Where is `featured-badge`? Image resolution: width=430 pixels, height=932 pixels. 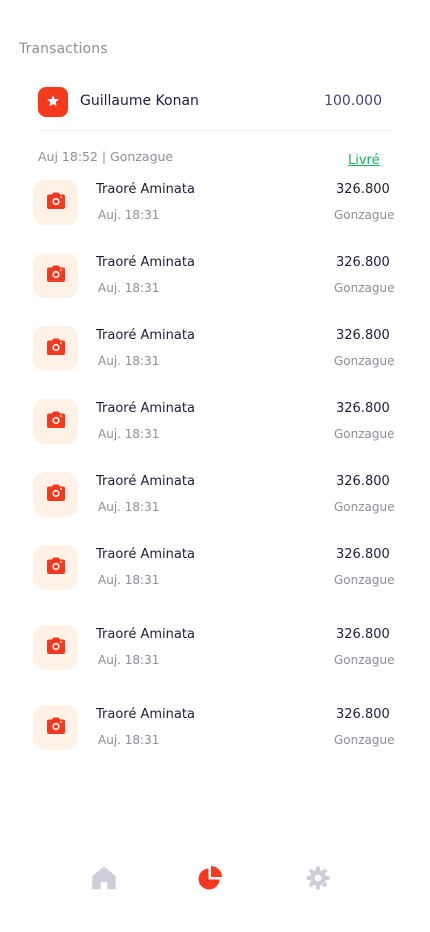
featured-badge is located at coordinates (53, 102).